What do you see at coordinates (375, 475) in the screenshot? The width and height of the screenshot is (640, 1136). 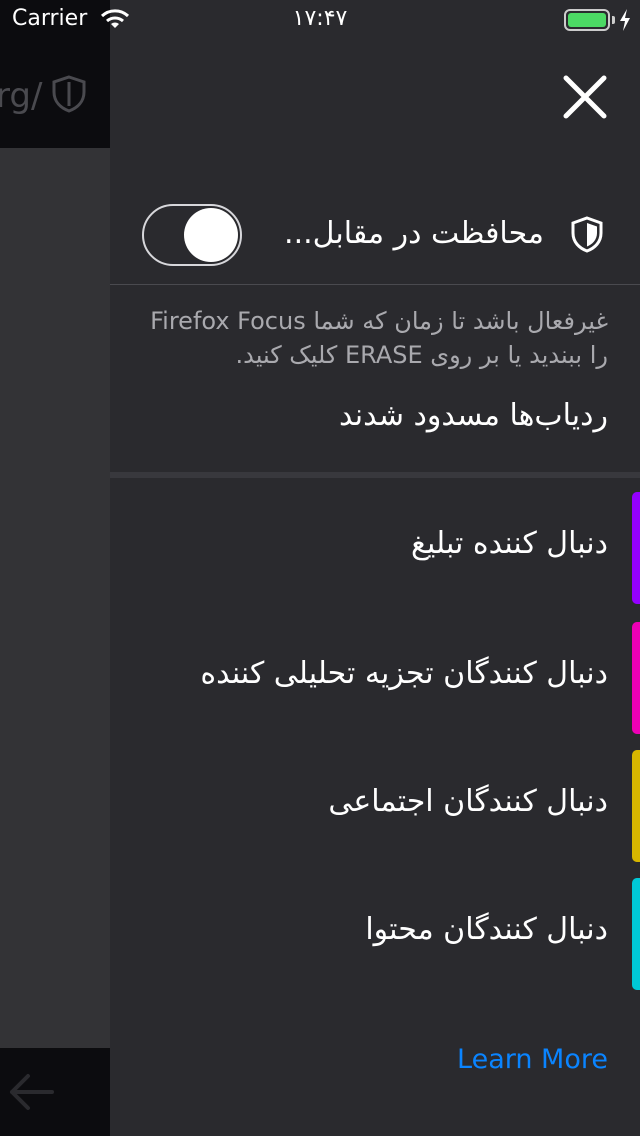 I see `section-divider` at bounding box center [375, 475].